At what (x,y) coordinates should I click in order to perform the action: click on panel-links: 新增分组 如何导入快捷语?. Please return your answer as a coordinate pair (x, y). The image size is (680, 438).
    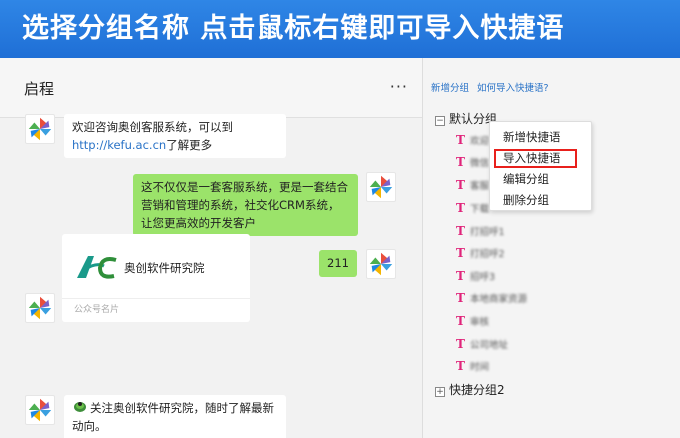
    Looking at the image, I should click on (494, 87).